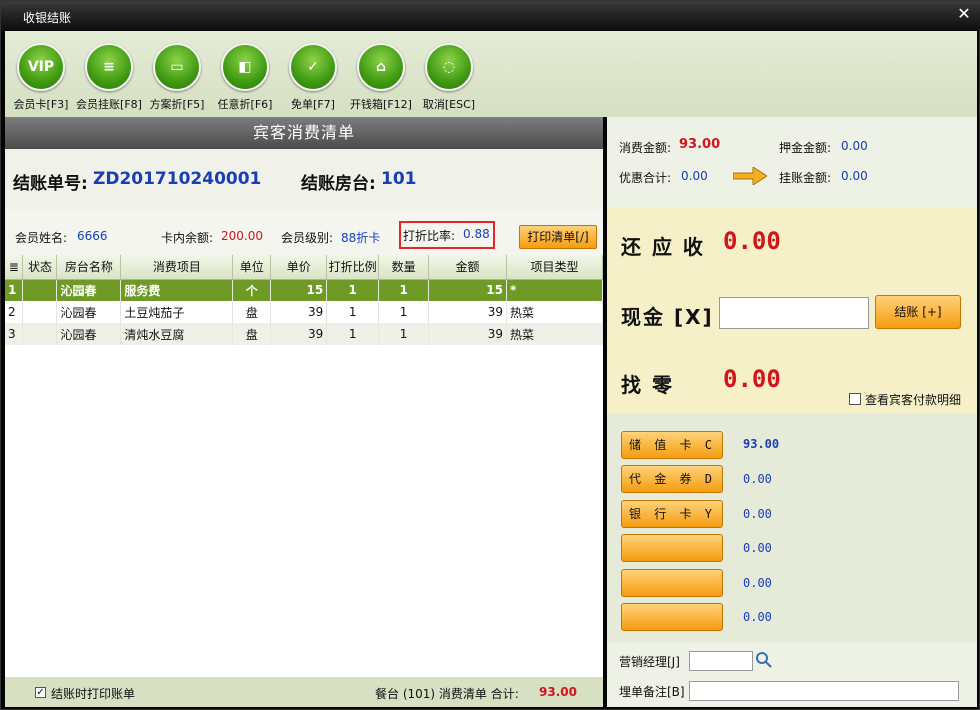 Image resolution: width=980 pixels, height=710 pixels. I want to click on print-list-button: 打印清单[/], so click(558, 237).